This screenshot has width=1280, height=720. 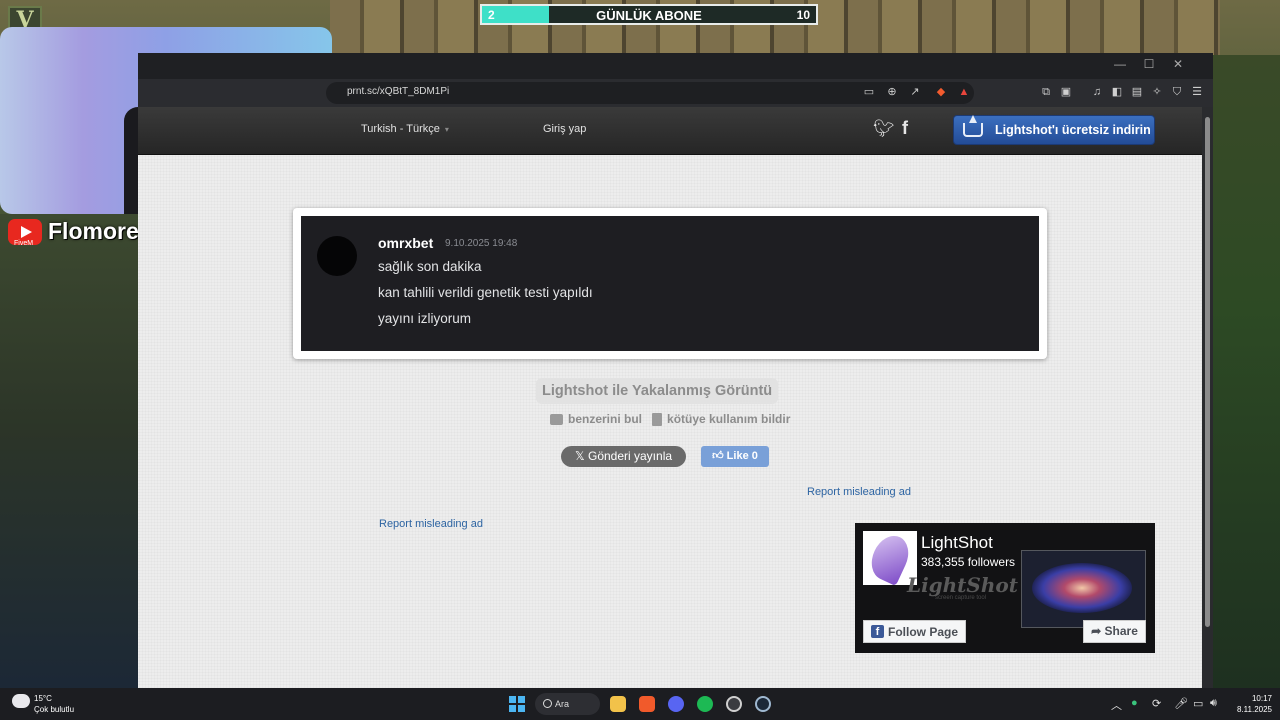 I want to click on share-button: ➦ Share, so click(x=1114, y=631).